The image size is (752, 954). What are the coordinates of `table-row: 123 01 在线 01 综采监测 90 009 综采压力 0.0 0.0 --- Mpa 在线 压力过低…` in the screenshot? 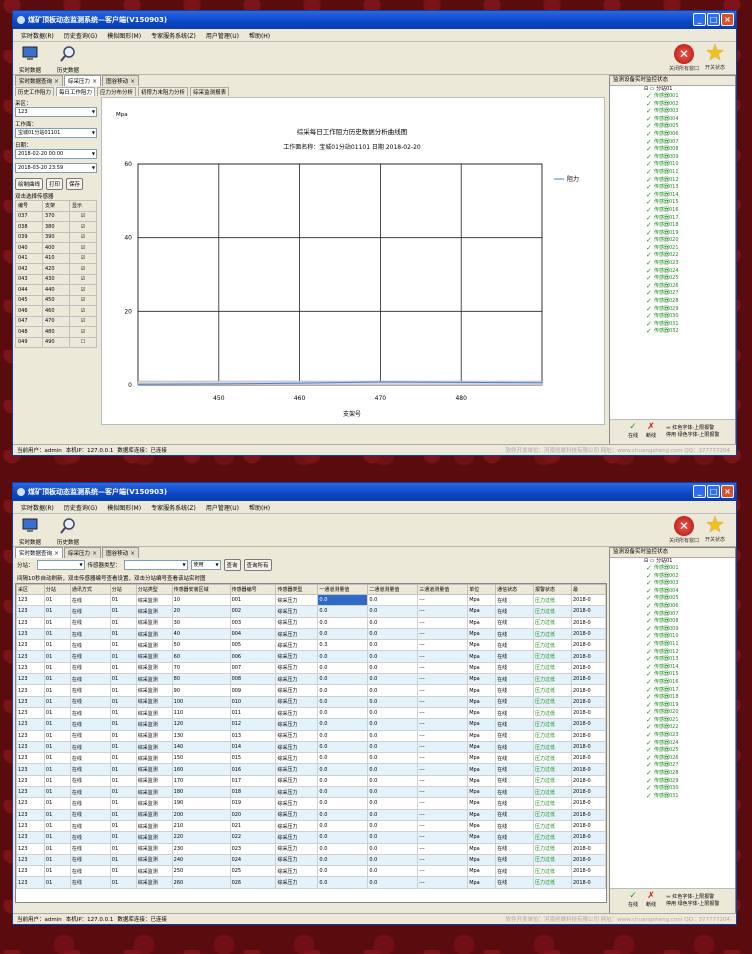 It's located at (311, 690).